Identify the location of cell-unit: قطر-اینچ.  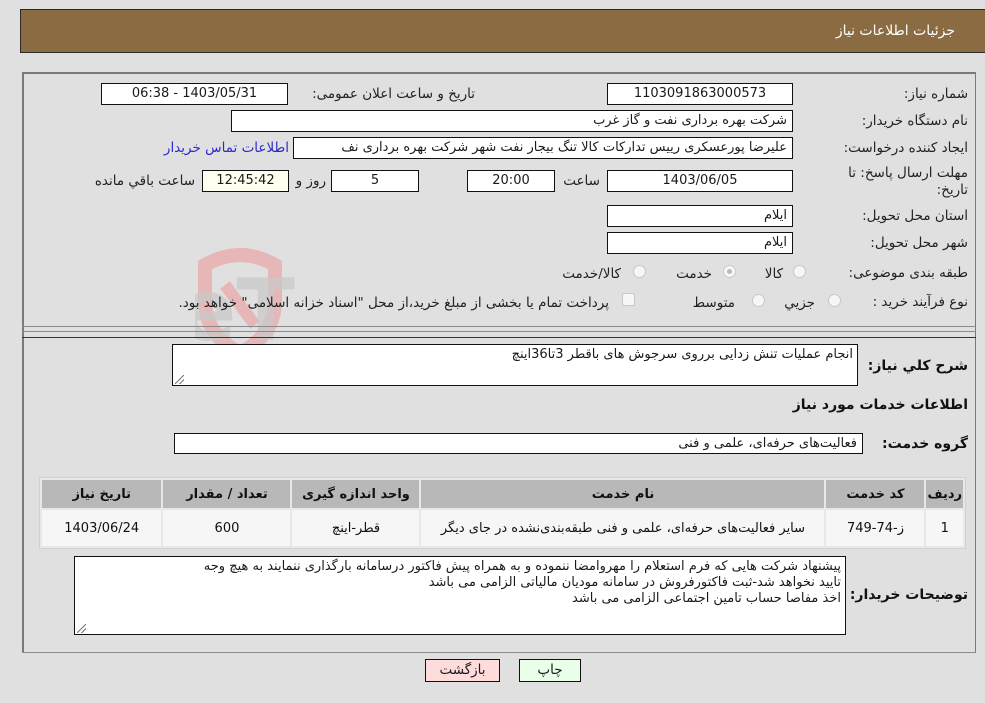
(356, 528).